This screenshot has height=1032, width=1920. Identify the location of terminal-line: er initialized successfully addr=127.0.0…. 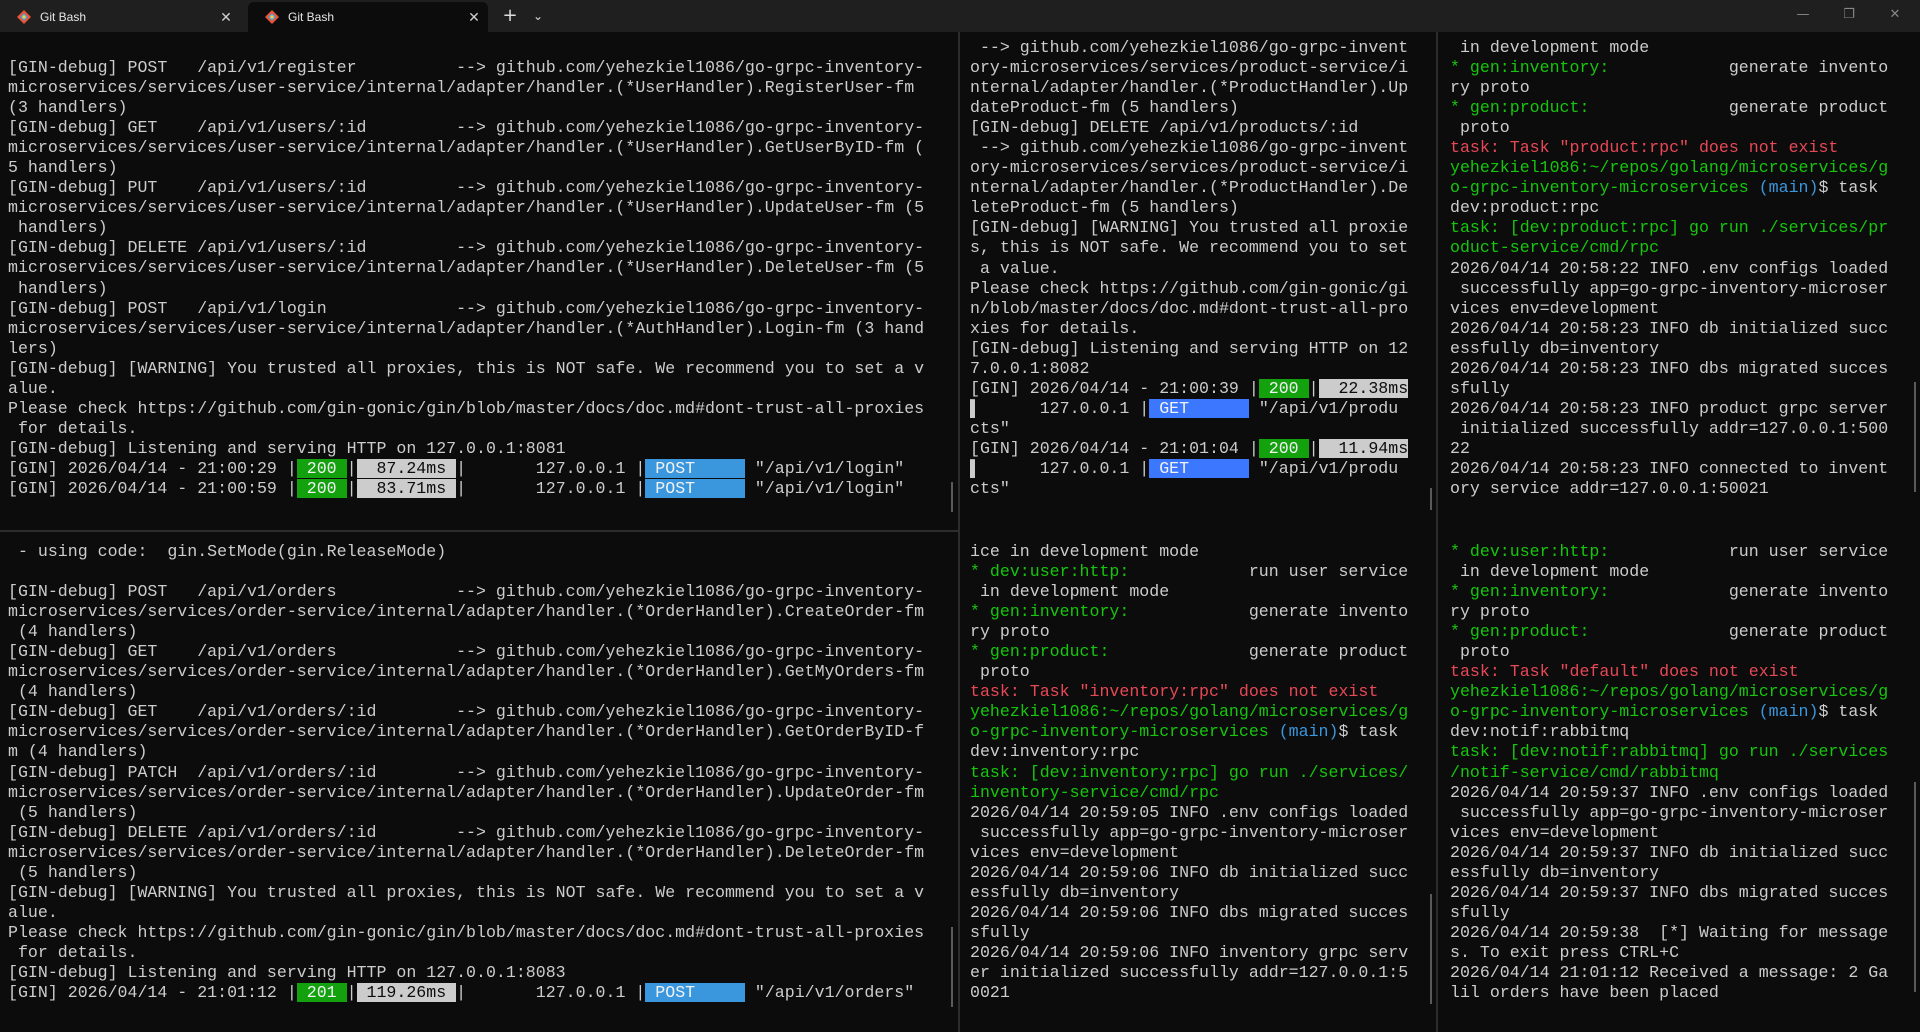
(1189, 972).